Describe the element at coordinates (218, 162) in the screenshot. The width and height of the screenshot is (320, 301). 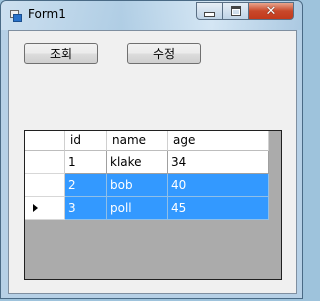
I see `cell-age: 34` at that location.